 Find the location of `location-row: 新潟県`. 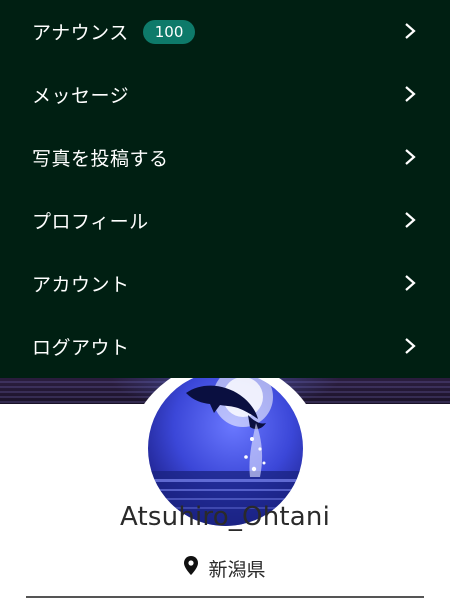

location-row: 新潟県 is located at coordinates (225, 568).